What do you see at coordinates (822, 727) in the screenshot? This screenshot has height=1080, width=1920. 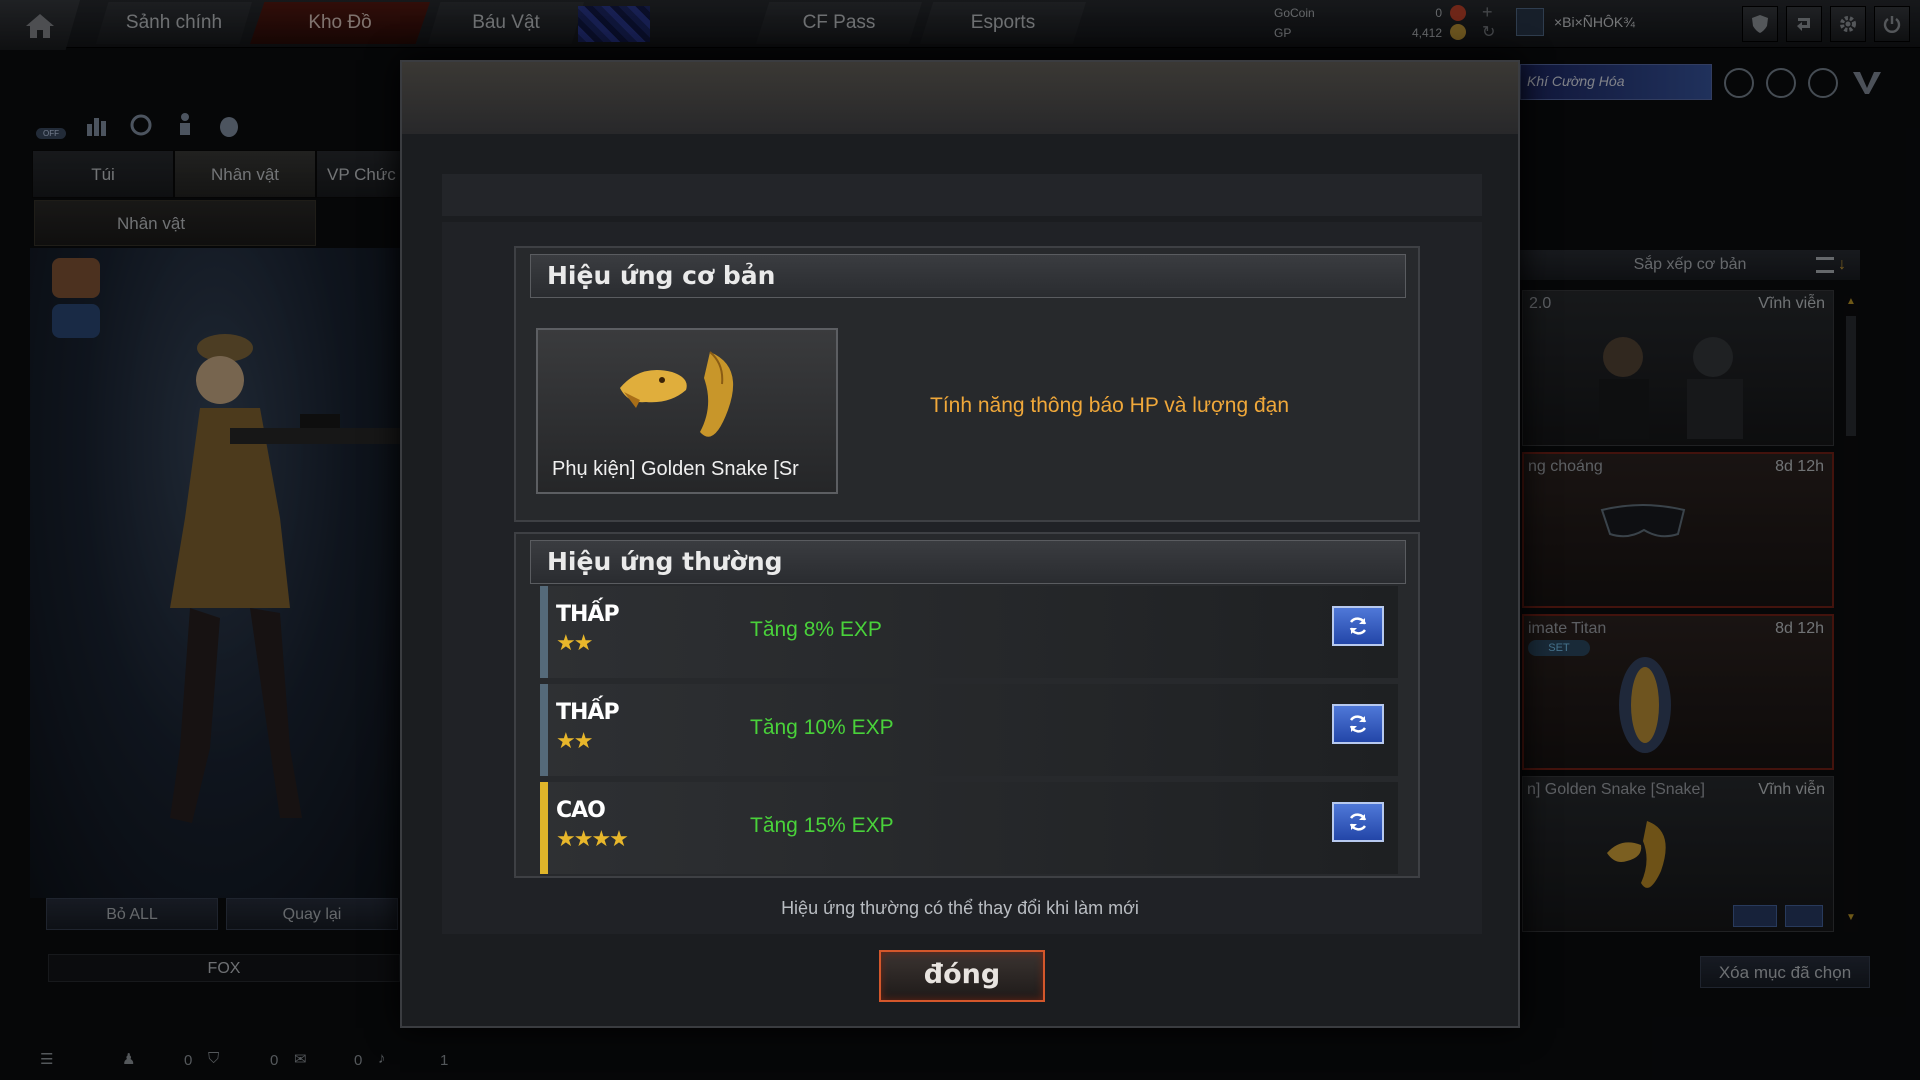 I see `effect-text: Tăng 10% EXP` at bounding box center [822, 727].